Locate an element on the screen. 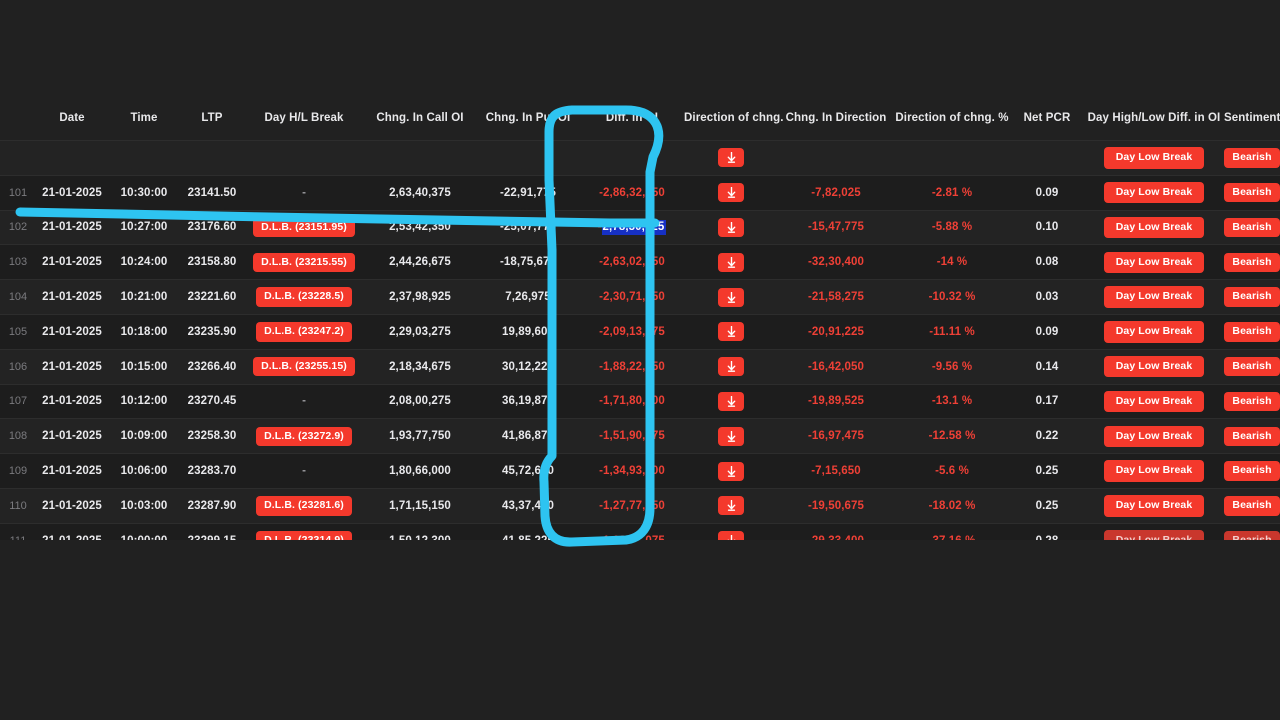  cell-ltp: 23299.15 is located at coordinates (212, 531).